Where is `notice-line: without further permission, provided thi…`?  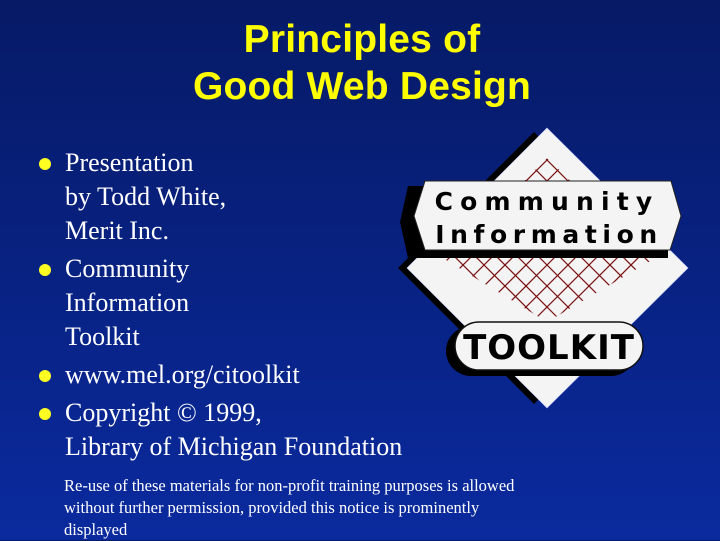 notice-line: without further permission, provided thi… is located at coordinates (272, 507).